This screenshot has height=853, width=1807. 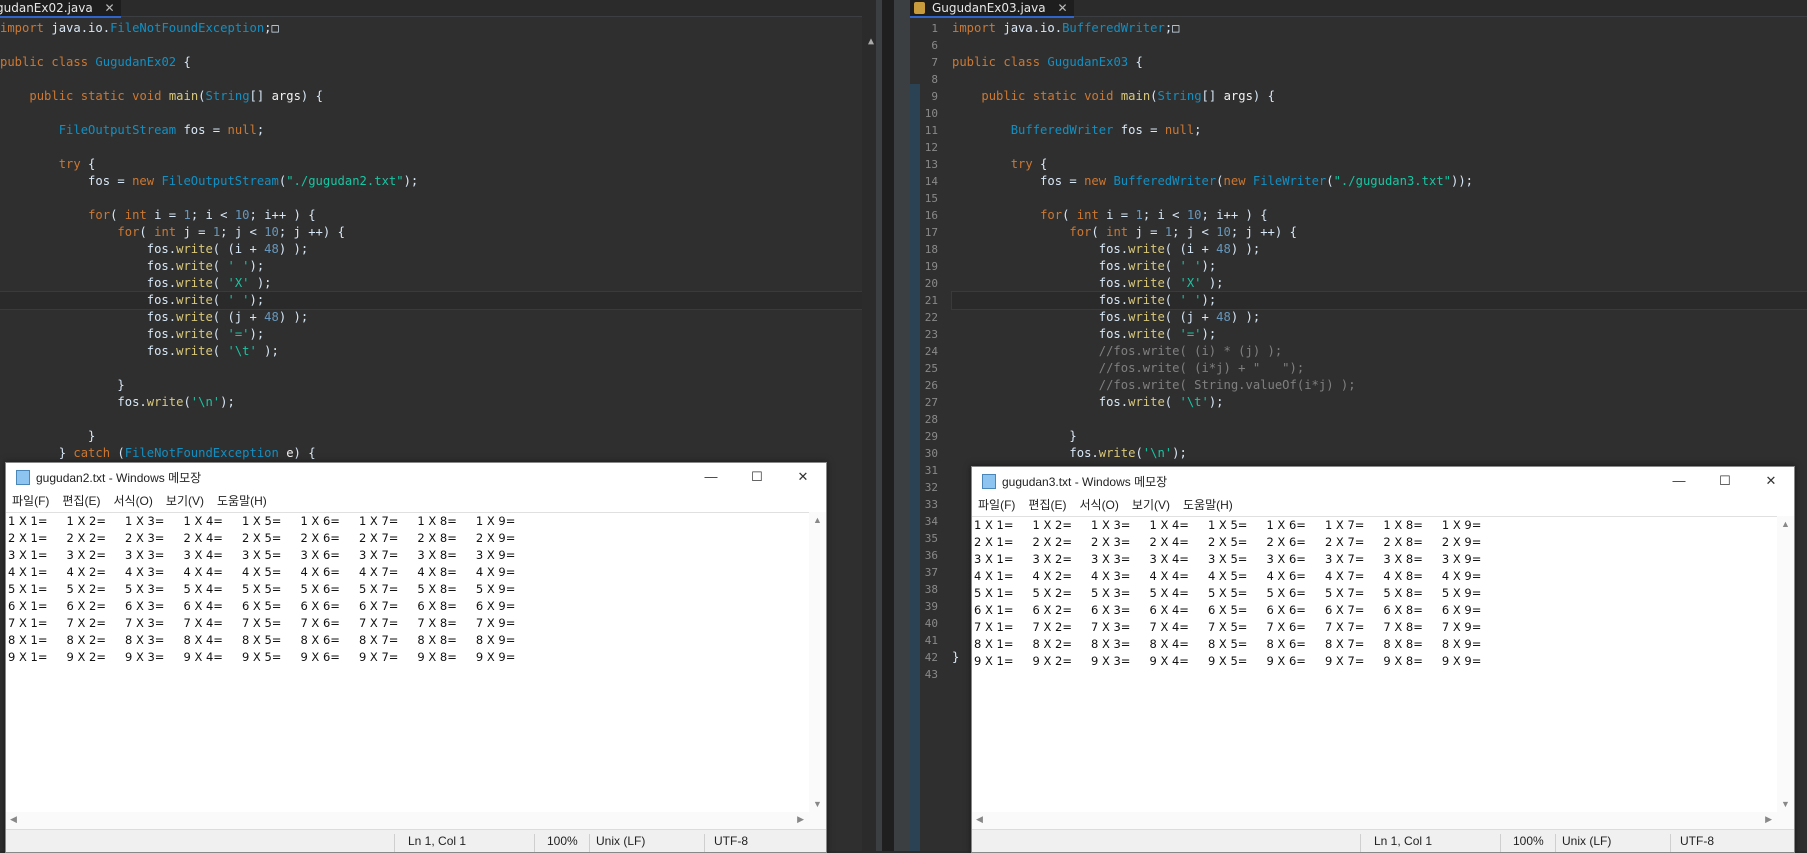 What do you see at coordinates (931, 640) in the screenshot?
I see `line-number: 41` at bounding box center [931, 640].